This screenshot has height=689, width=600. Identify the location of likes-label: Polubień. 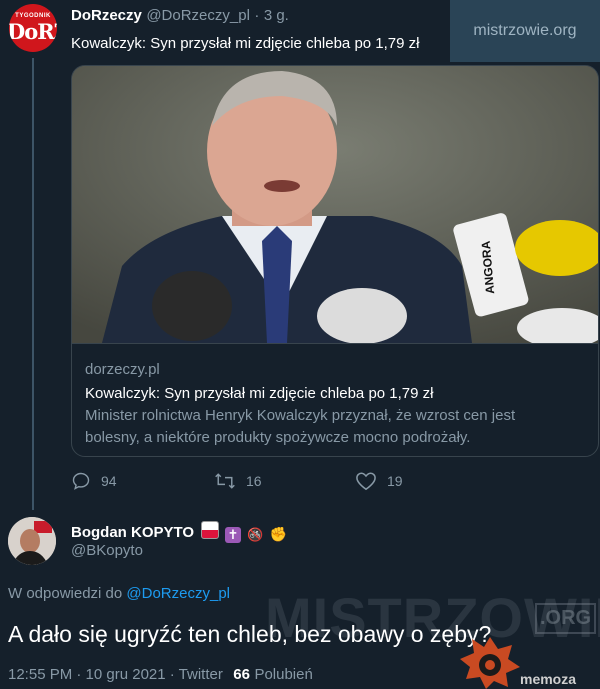
(283, 674).